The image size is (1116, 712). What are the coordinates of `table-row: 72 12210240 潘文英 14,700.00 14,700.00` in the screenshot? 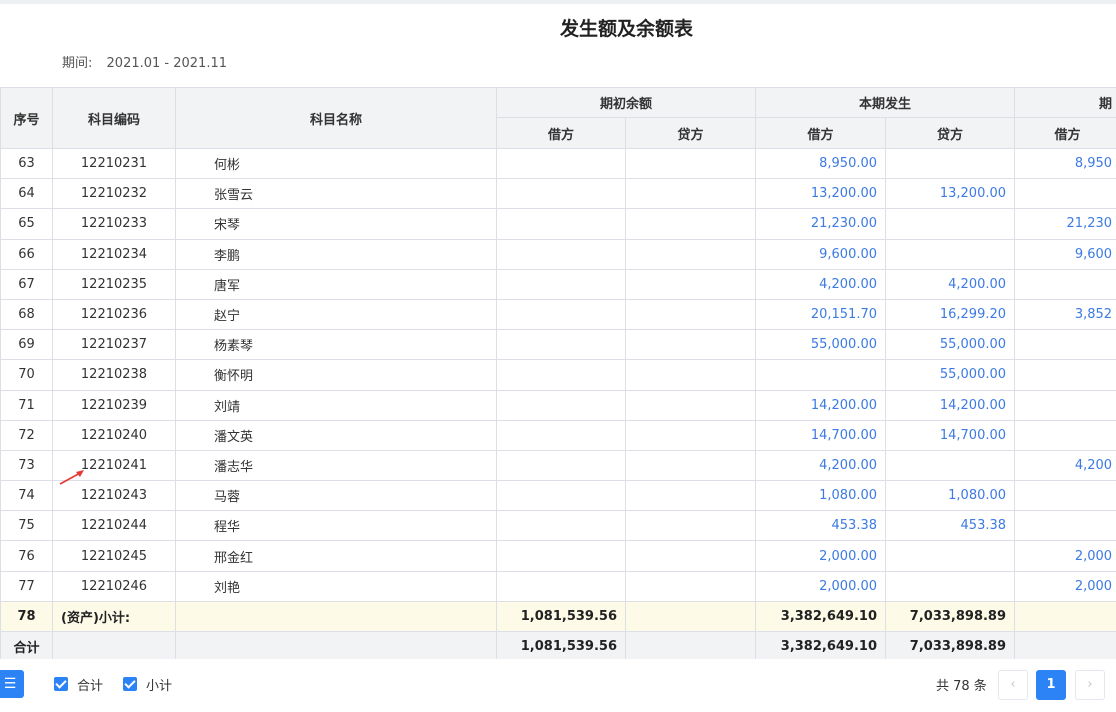 It's located at (558, 435).